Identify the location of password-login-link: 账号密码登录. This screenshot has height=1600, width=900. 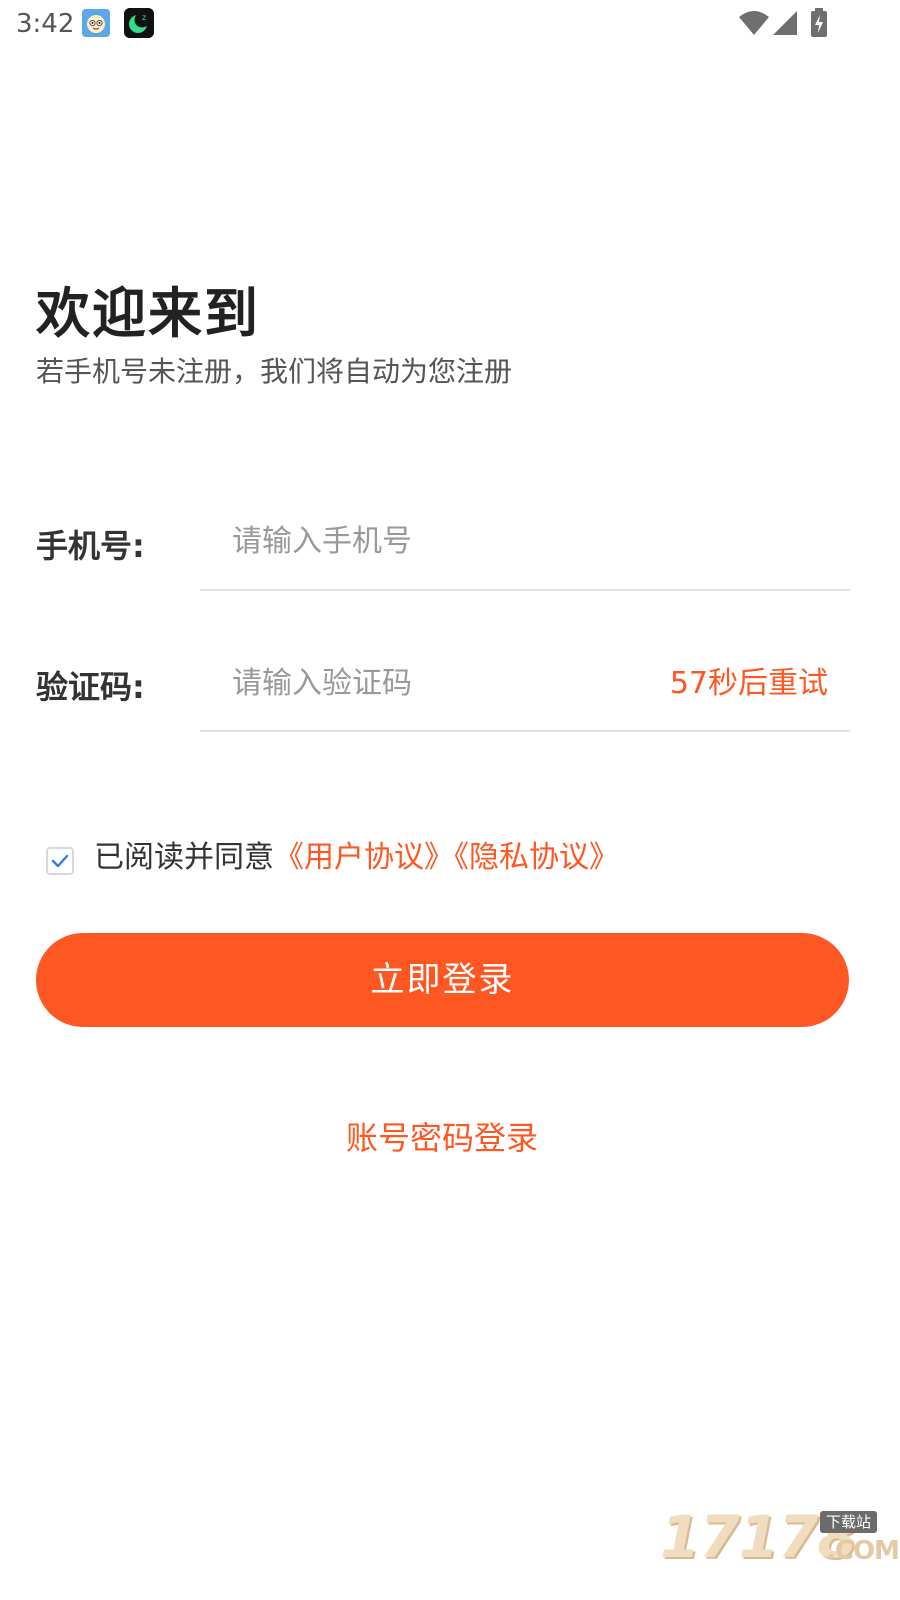
(442, 1138).